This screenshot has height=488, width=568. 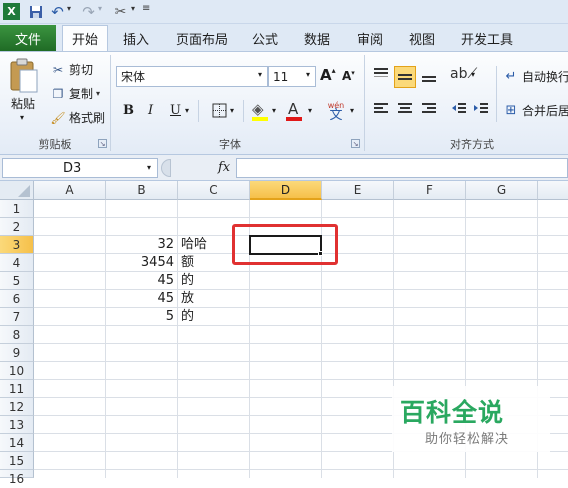 I want to click on select-all-corner, so click(x=17, y=190).